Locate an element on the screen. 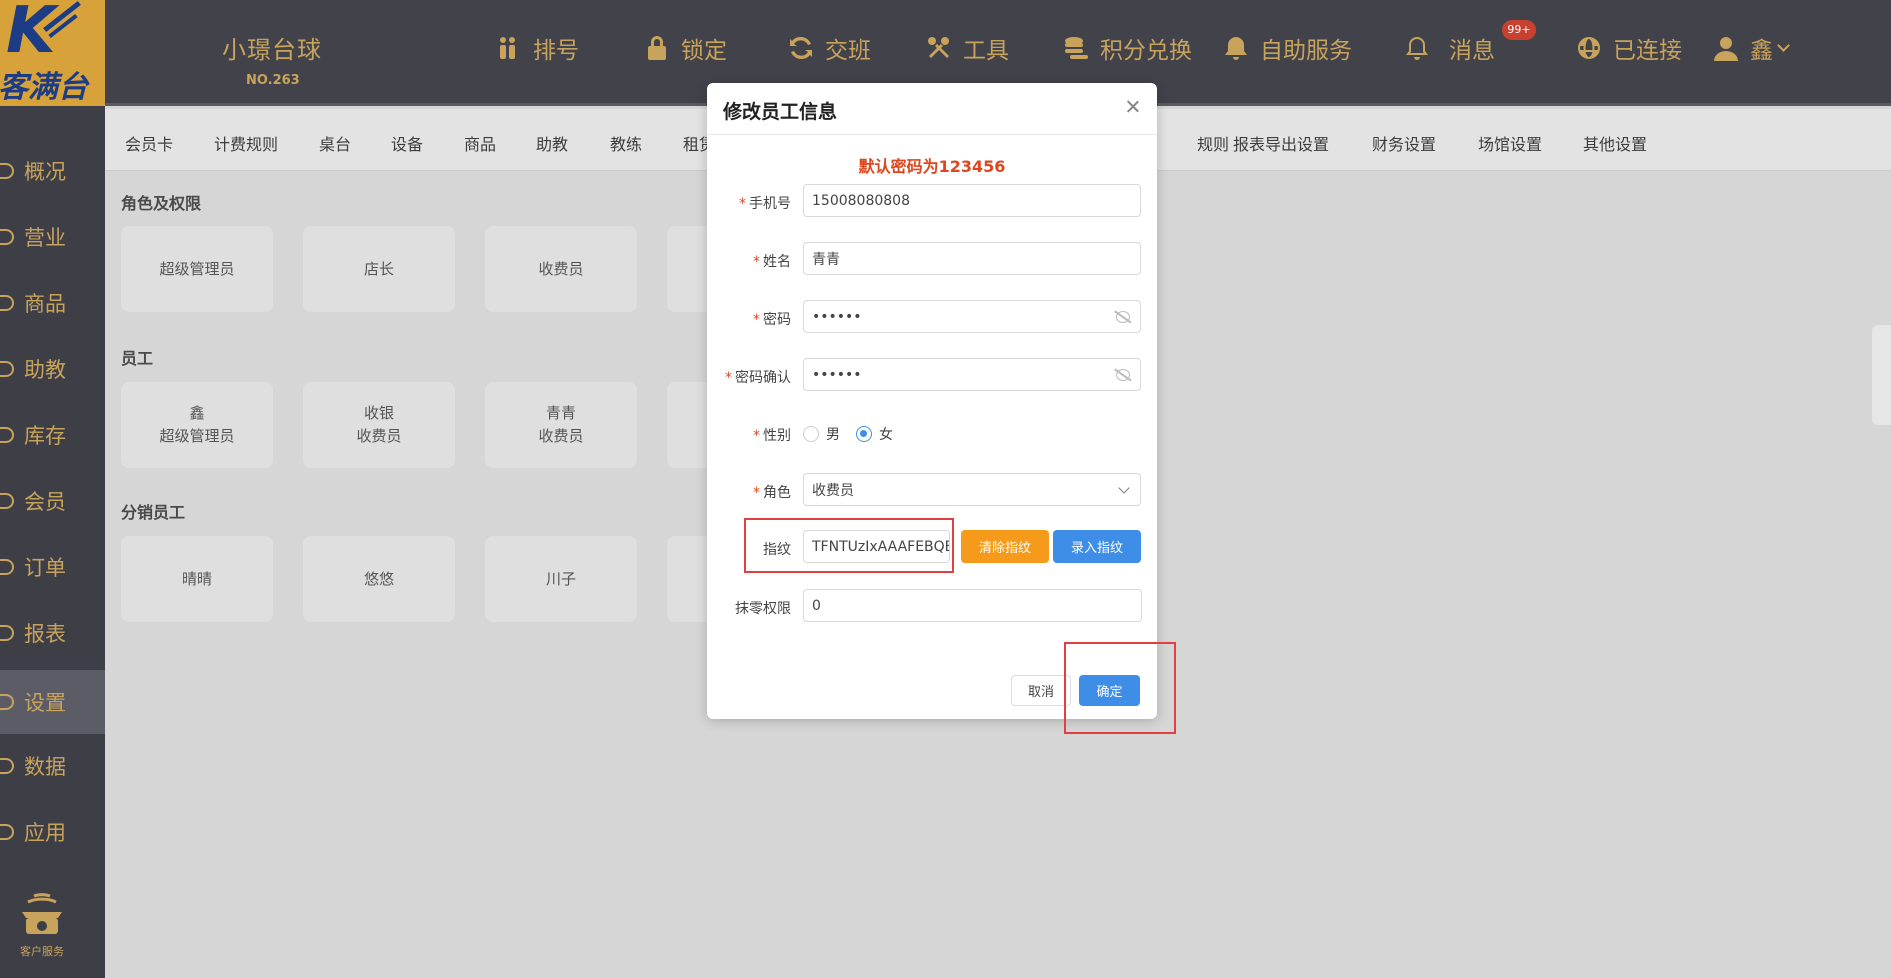 This screenshot has height=978, width=1891. telephone-icon is located at coordinates (42, 913).